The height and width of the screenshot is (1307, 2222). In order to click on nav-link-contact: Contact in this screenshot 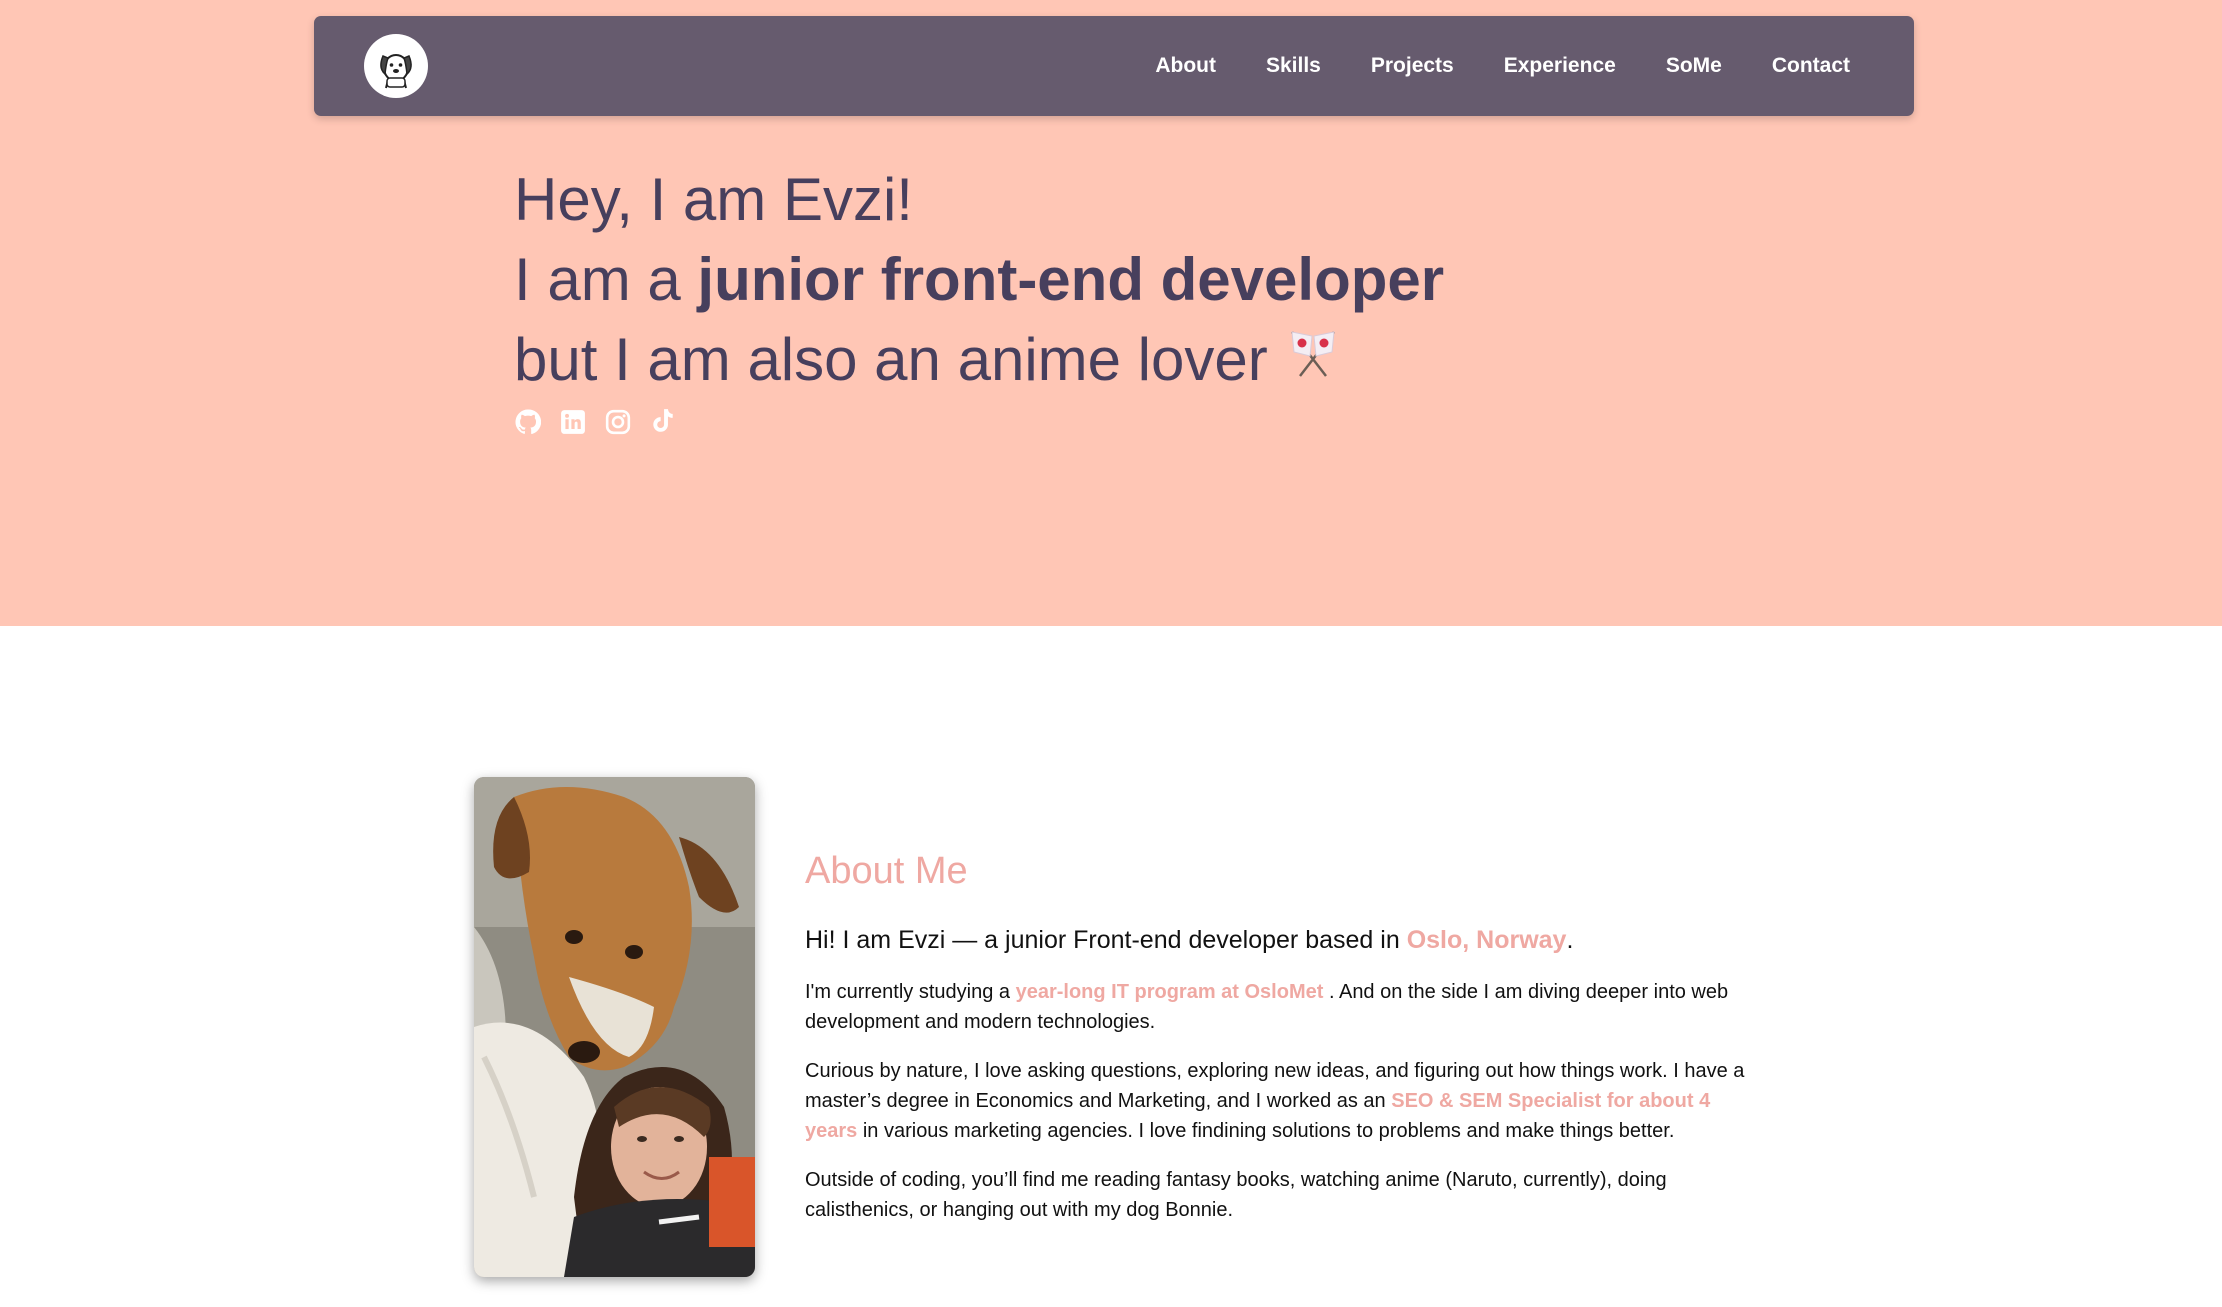, I will do `click(1811, 66)`.